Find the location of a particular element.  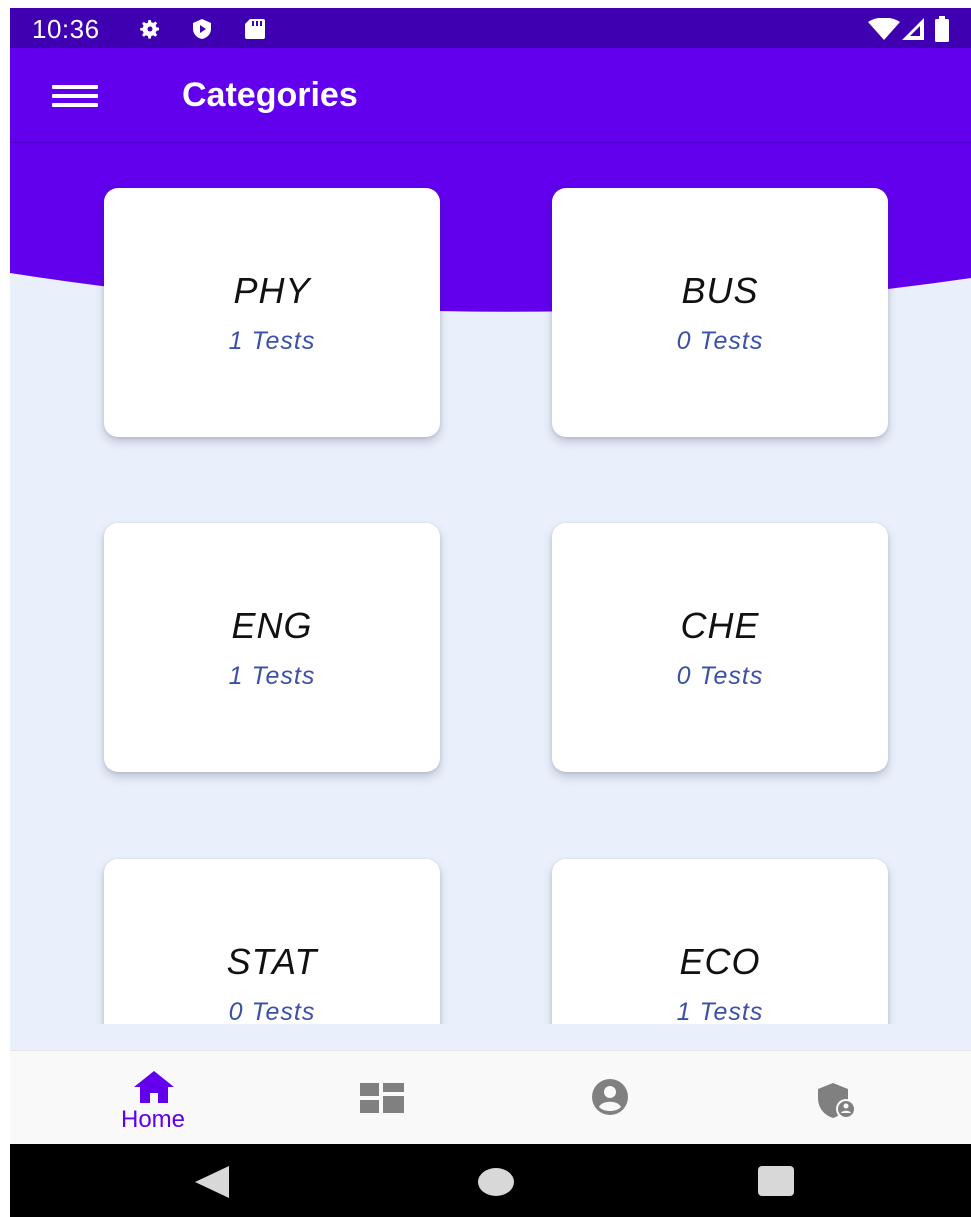

system-navigation-bar is located at coordinates (490, 1180).